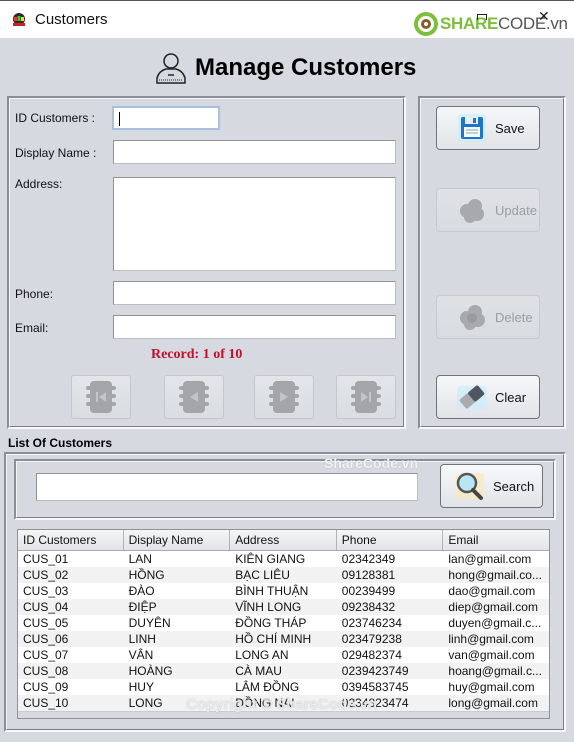  I want to click on cell-email: dao@gmail.com, so click(492, 591).